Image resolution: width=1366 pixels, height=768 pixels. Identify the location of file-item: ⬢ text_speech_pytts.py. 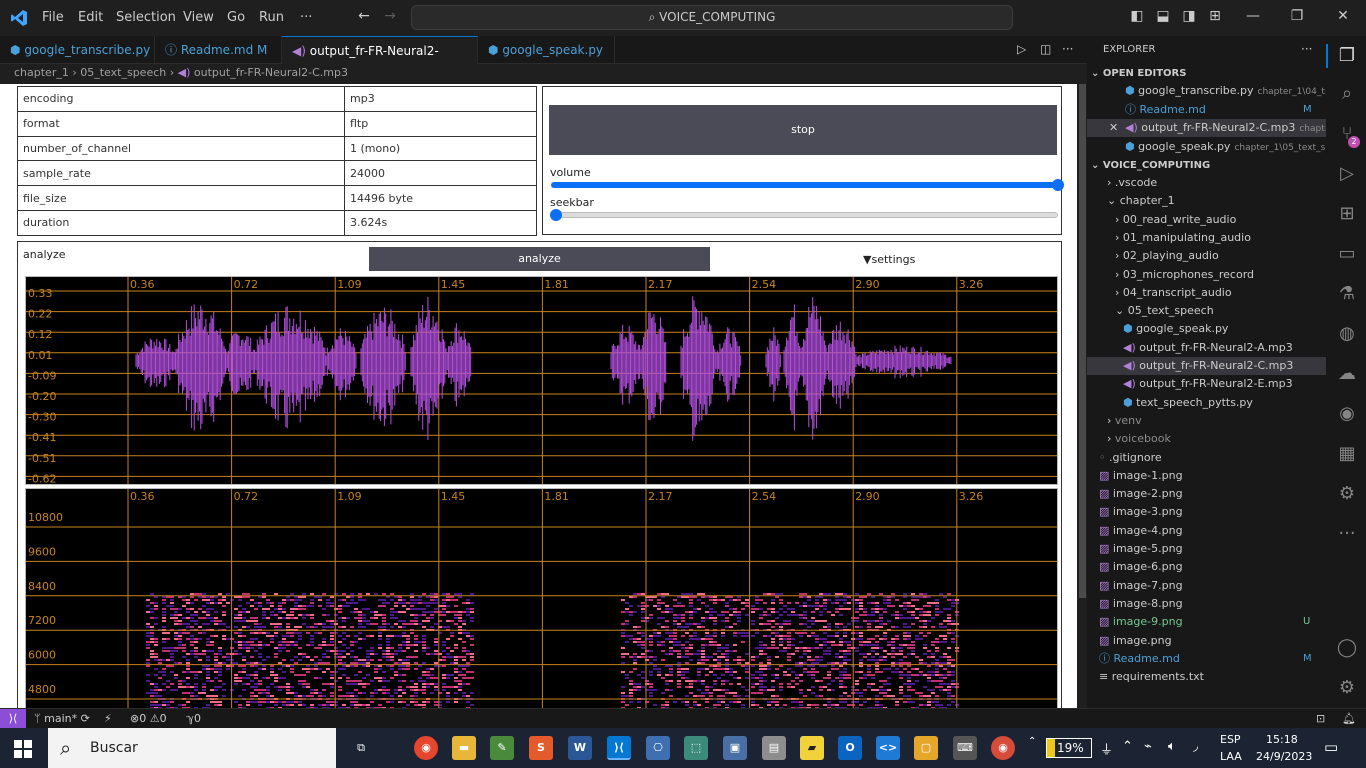
(1206, 403).